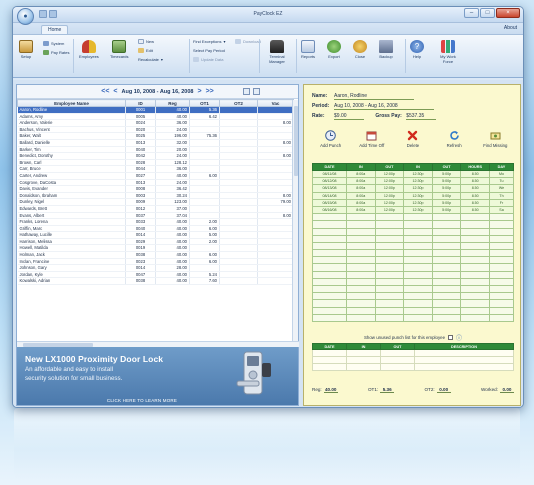 The width and height of the screenshot is (534, 485). I want to click on column-header: Employee Name, so click(71, 103).